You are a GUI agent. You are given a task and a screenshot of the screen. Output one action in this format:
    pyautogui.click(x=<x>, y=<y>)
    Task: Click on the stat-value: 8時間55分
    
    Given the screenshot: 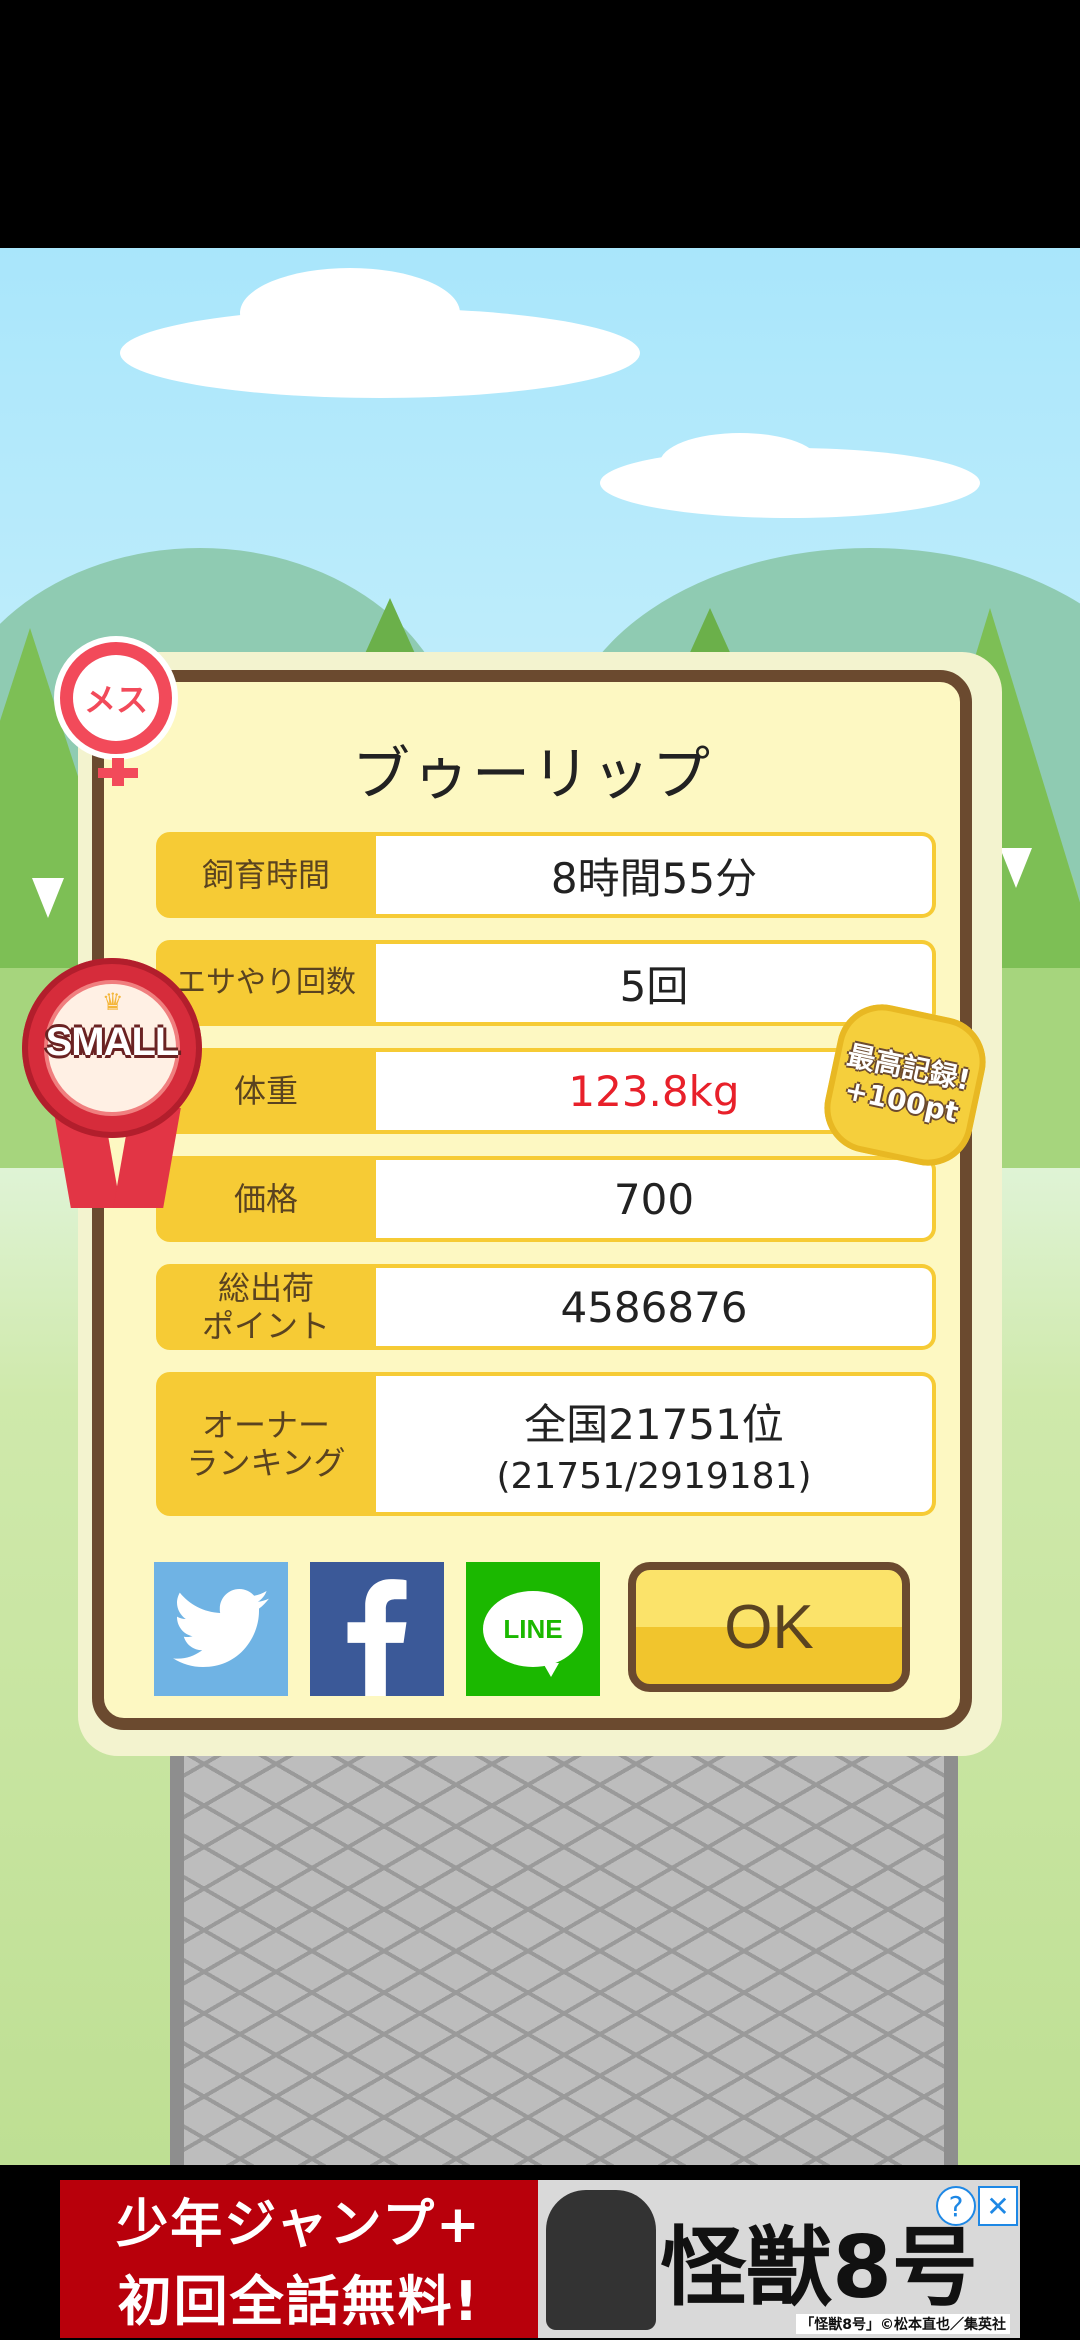 What is the action you would take?
    pyautogui.click(x=656, y=875)
    